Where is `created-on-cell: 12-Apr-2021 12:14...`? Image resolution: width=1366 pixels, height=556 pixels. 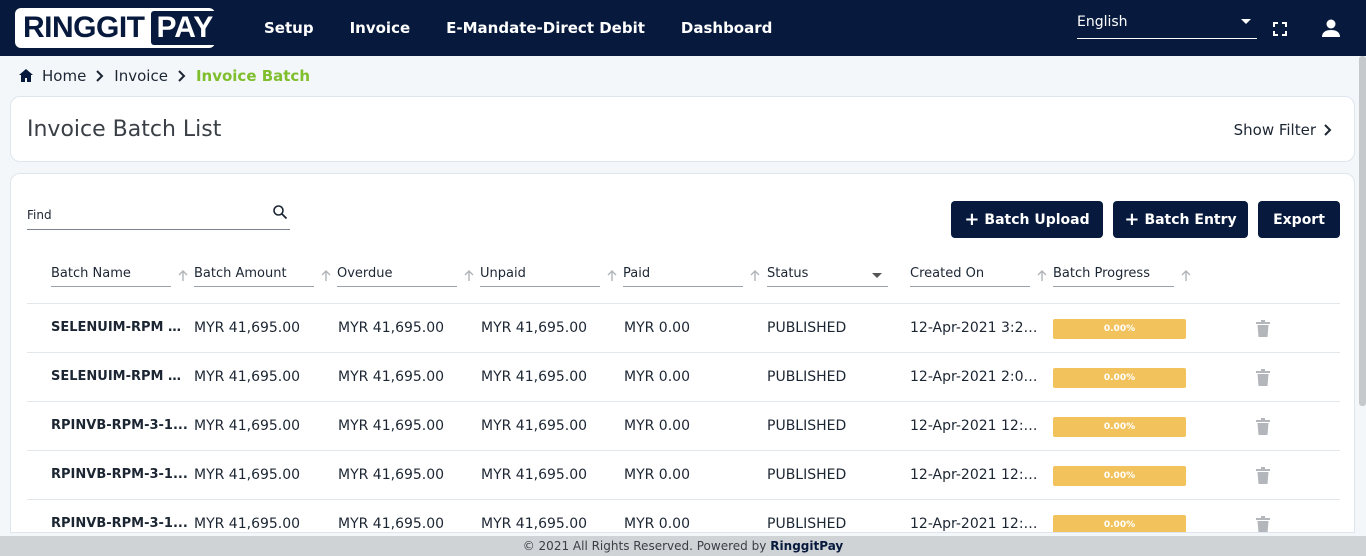 created-on-cell: 12-Apr-2021 12:14... is located at coordinates (976, 426).